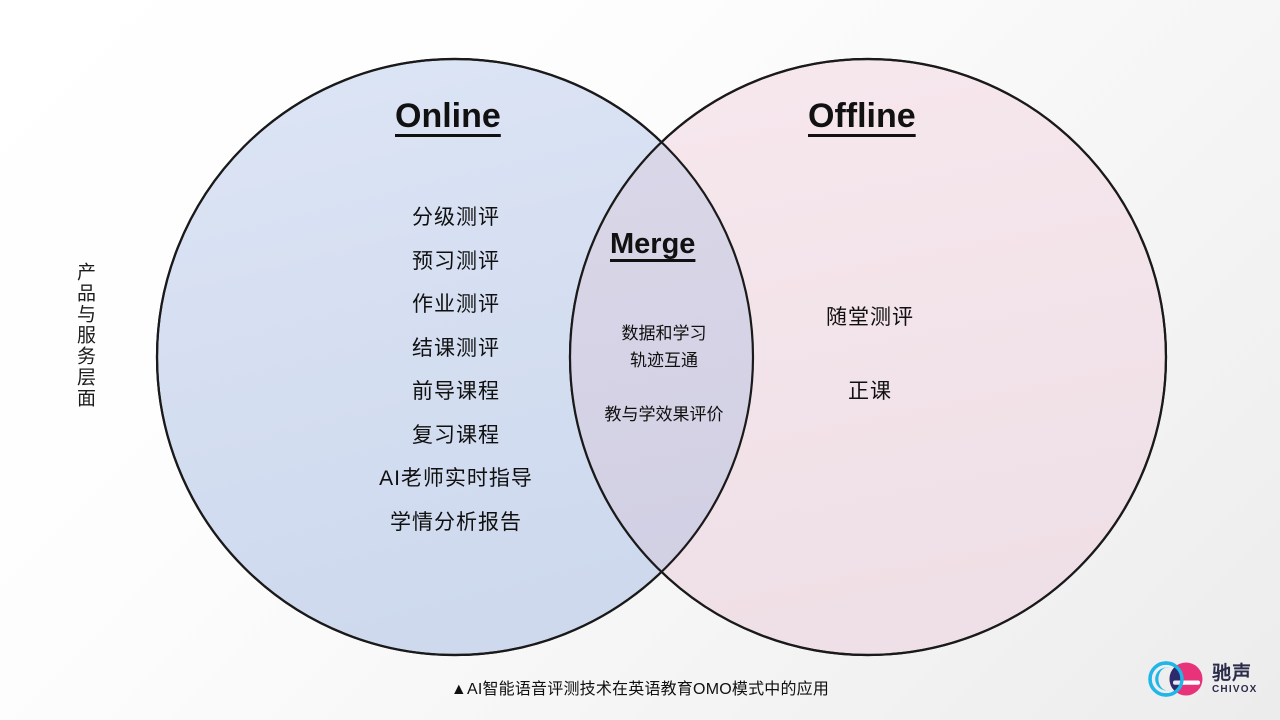 The height and width of the screenshot is (720, 1280). What do you see at coordinates (456, 304) in the screenshot?
I see `online-item: 作业测评` at bounding box center [456, 304].